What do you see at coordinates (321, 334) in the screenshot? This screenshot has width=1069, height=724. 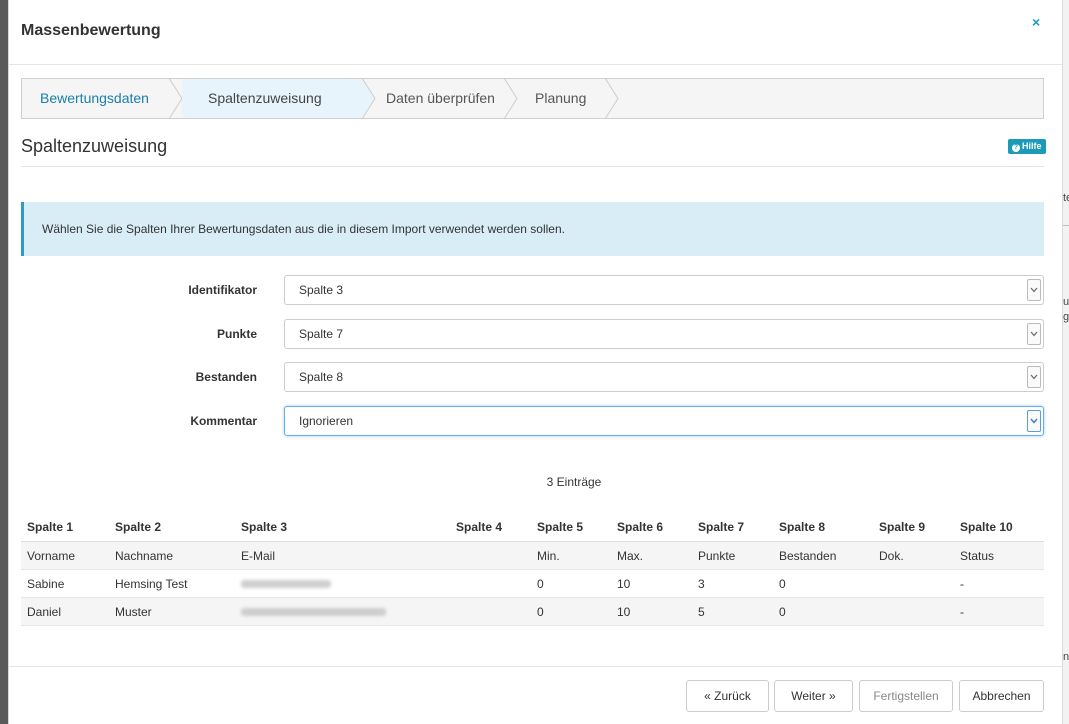 I see `select-value: Spalte 7` at bounding box center [321, 334].